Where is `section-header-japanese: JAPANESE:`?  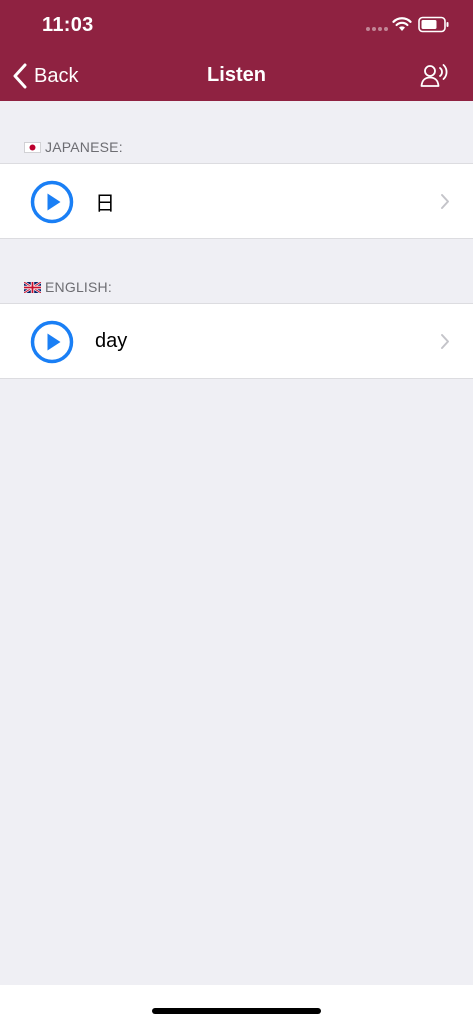
section-header-japanese: JAPANESE: is located at coordinates (73, 147).